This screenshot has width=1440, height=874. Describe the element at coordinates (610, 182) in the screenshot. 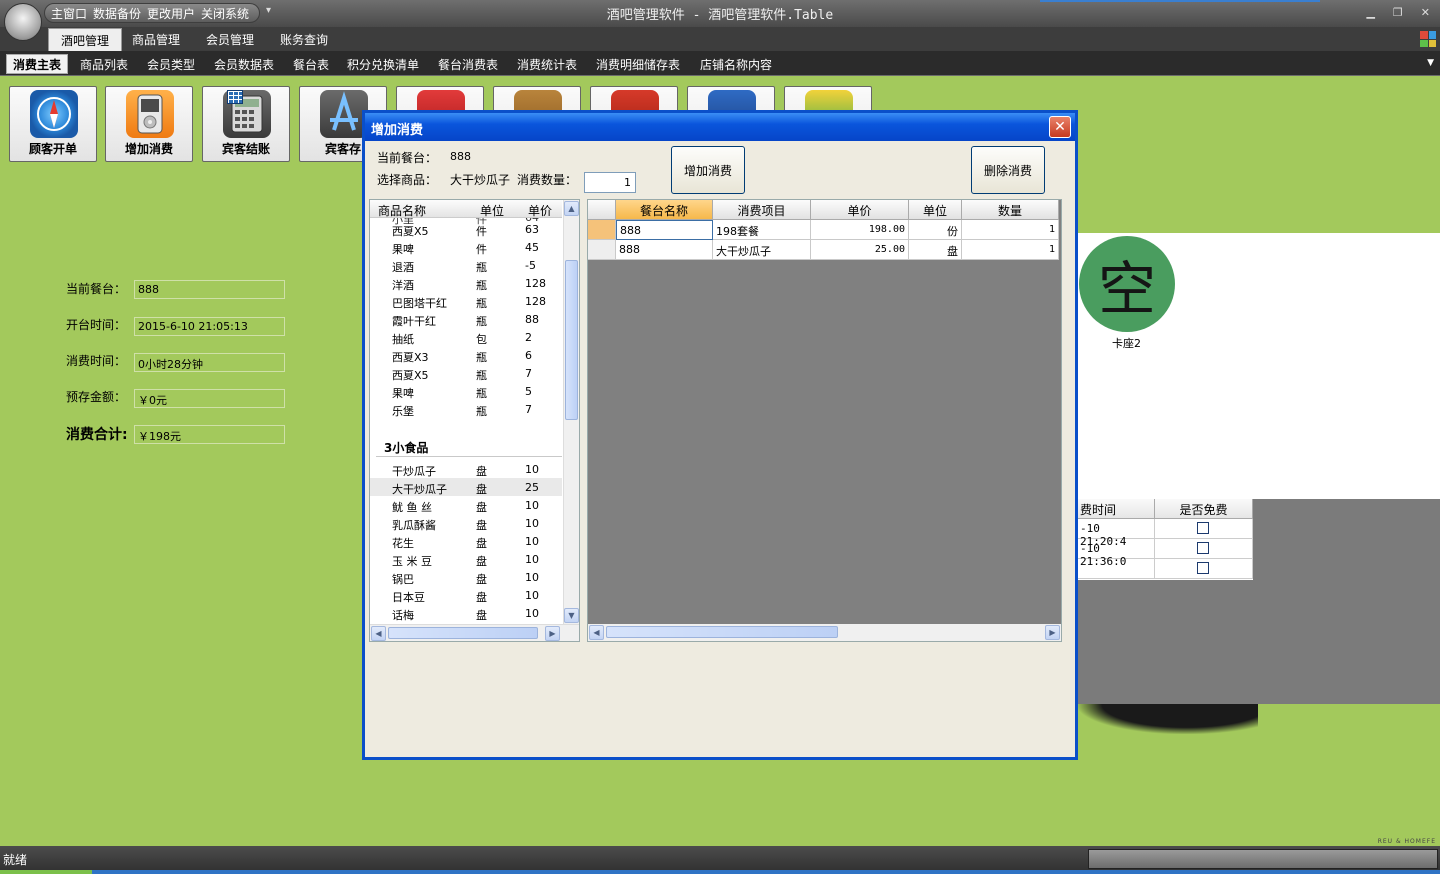

I see `quantity-input` at that location.